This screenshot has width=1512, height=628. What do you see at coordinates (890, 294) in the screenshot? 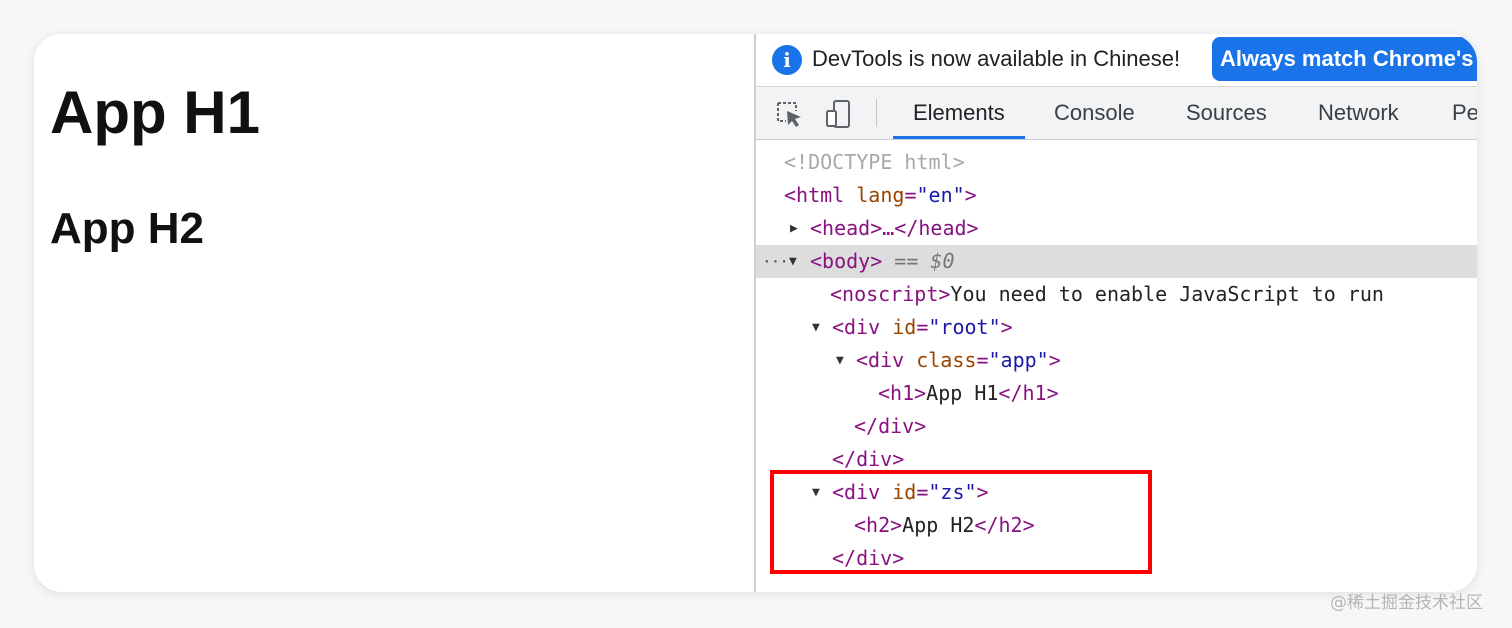
I see `noscript-tag: <noscript>` at bounding box center [890, 294].